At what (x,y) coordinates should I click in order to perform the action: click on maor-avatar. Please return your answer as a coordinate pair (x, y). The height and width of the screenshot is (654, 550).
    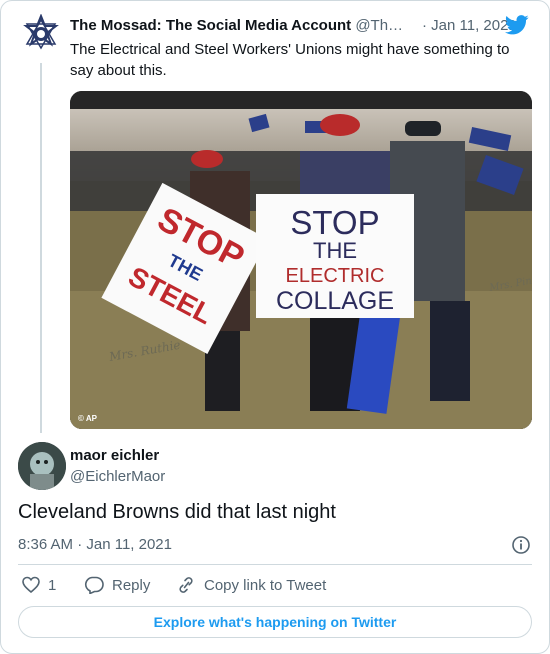
    Looking at the image, I should click on (42, 466).